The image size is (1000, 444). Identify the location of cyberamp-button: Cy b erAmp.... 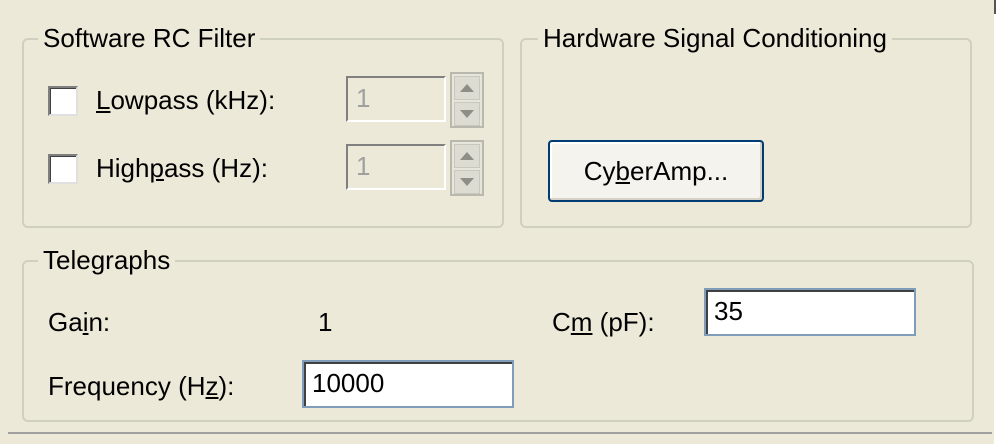
(656, 171).